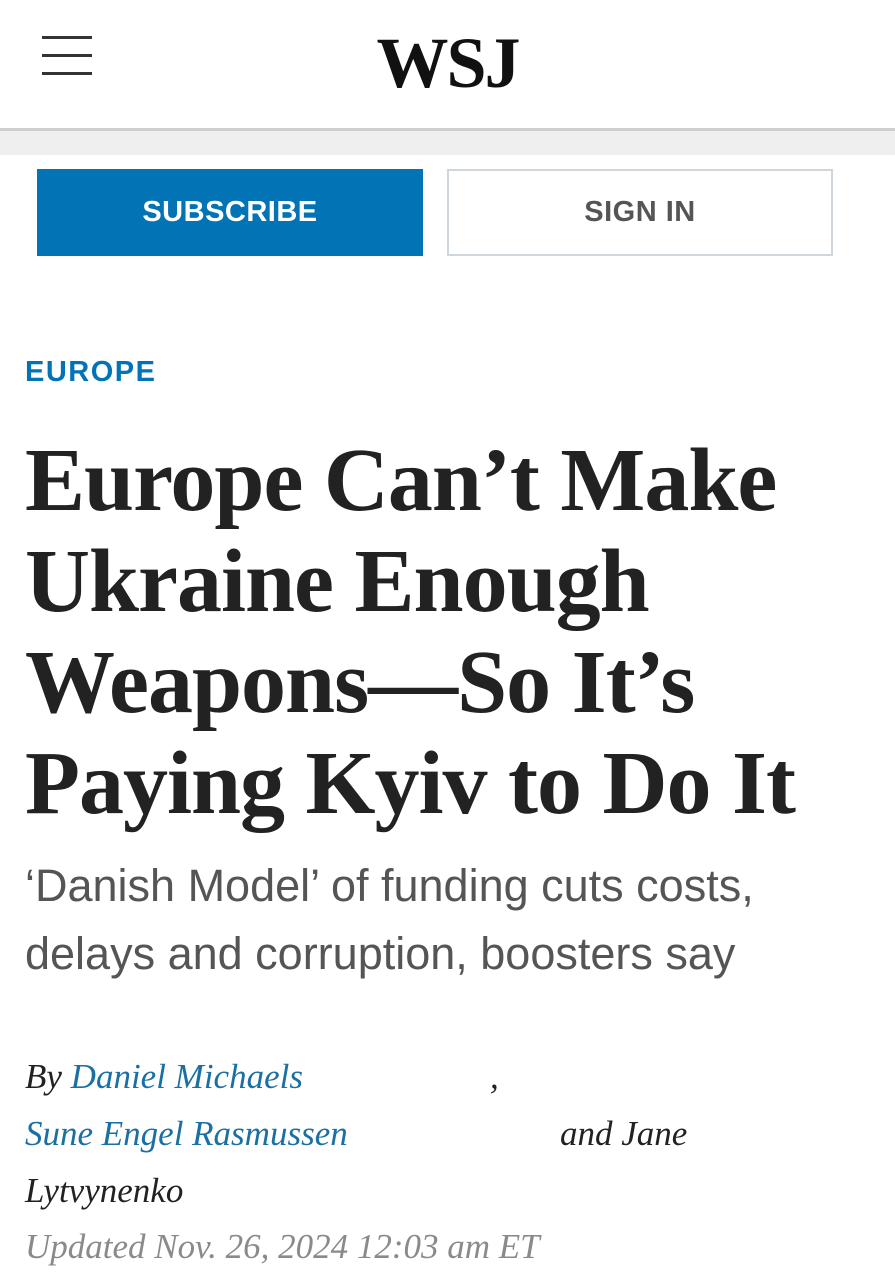 This screenshot has width=895, height=1280. Describe the element at coordinates (337, 581) in the screenshot. I see `headline-line: Ukraine Enough` at that location.